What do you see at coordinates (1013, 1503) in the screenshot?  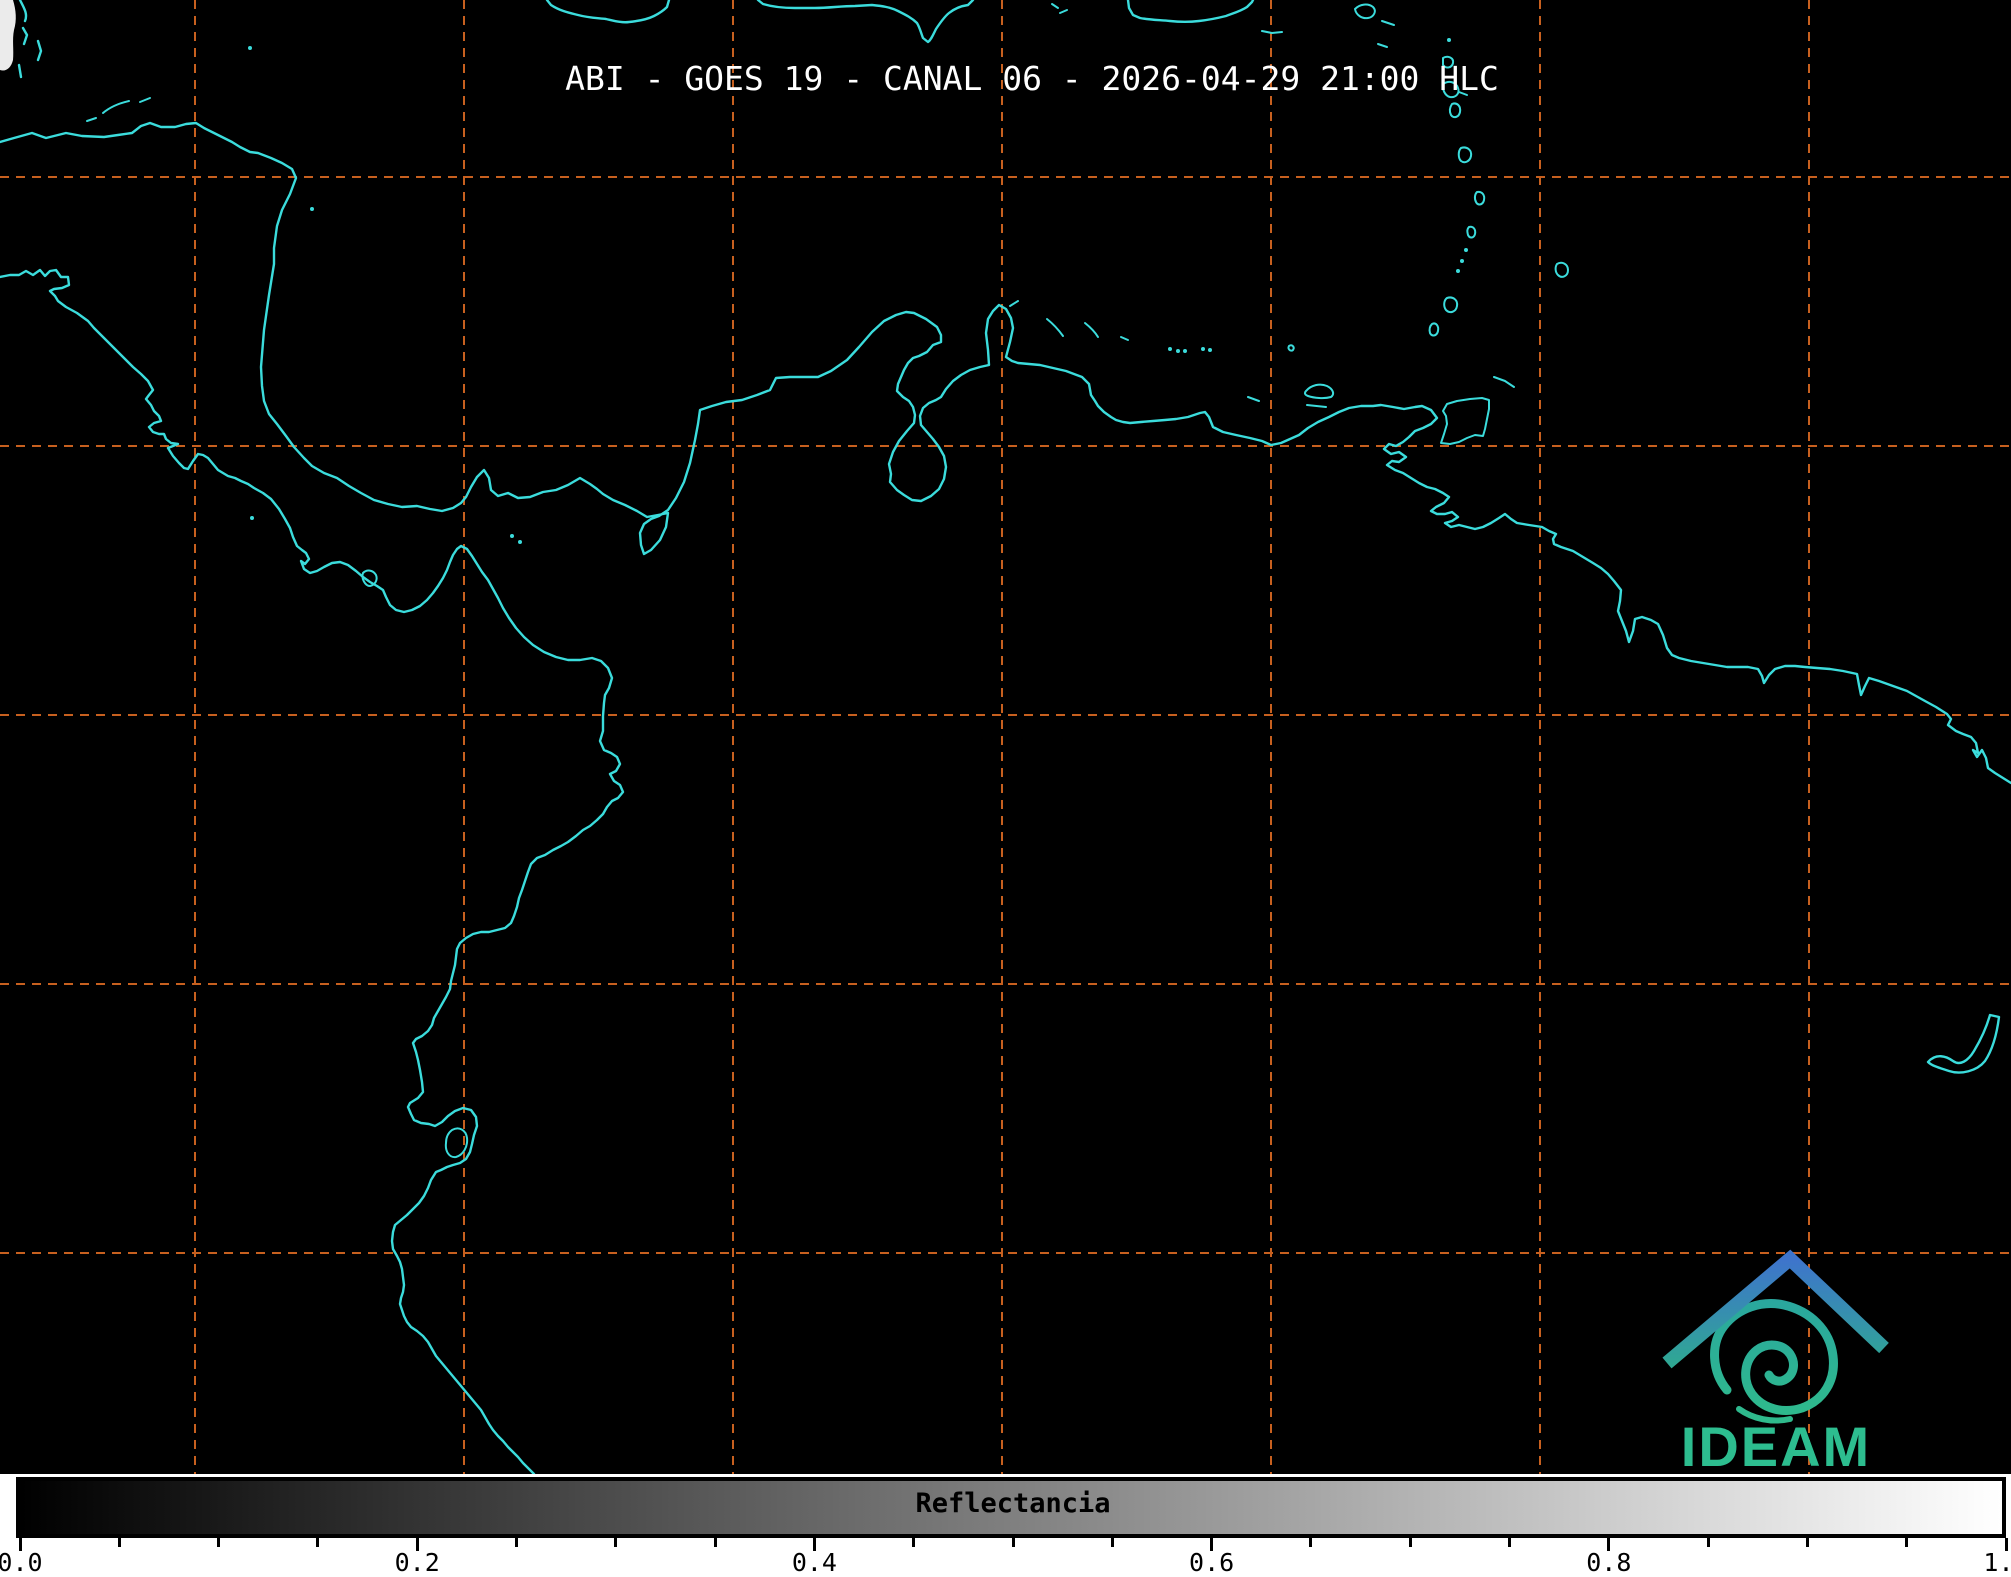 I see `colorbar-title: Reflectancia` at bounding box center [1013, 1503].